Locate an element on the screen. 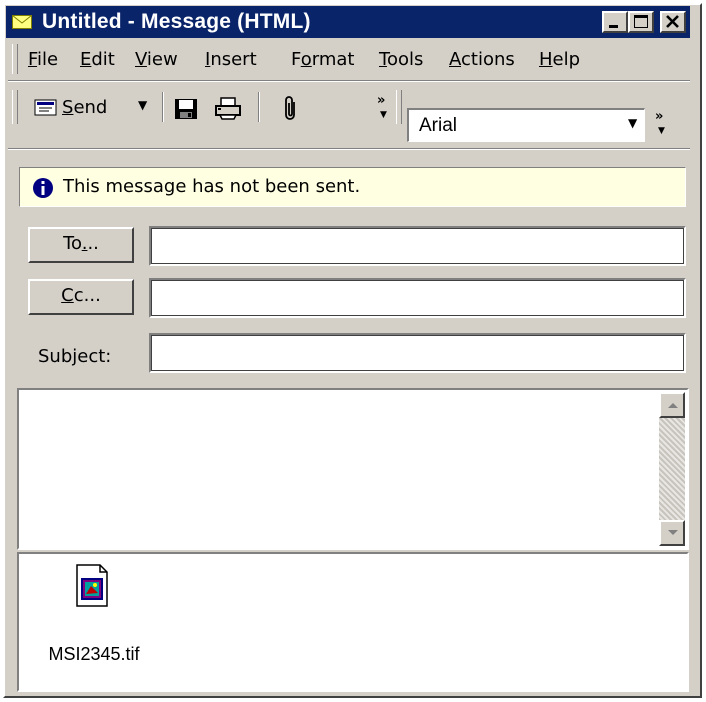  paperclip-icon is located at coordinates (291, 108).